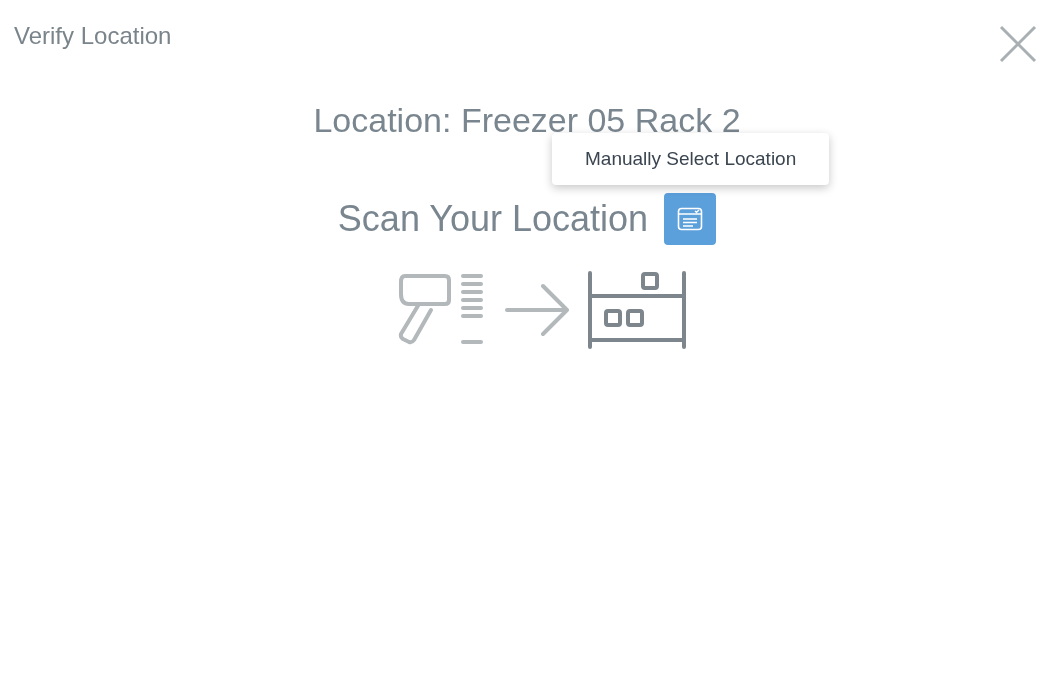 This screenshot has height=683, width=1054. I want to click on list-window-icon, so click(690, 219).